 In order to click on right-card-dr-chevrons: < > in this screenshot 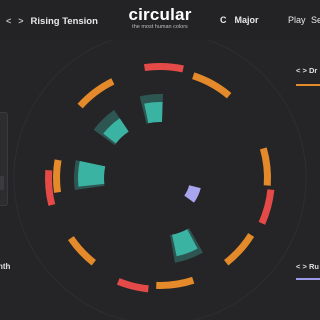, I will do `click(301, 70)`.